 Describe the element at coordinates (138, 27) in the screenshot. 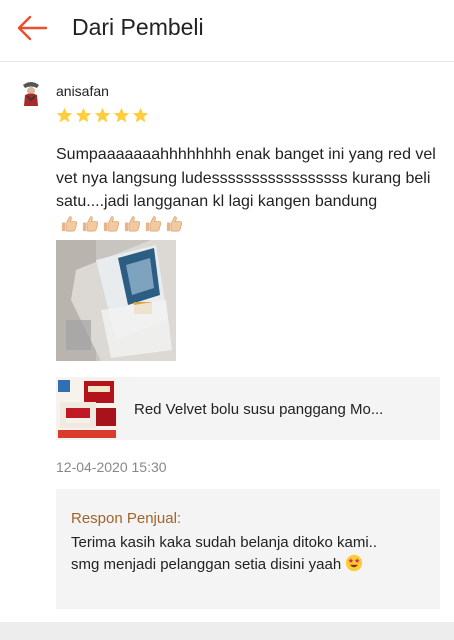

I see `page-title: Dari Pembeli` at that location.